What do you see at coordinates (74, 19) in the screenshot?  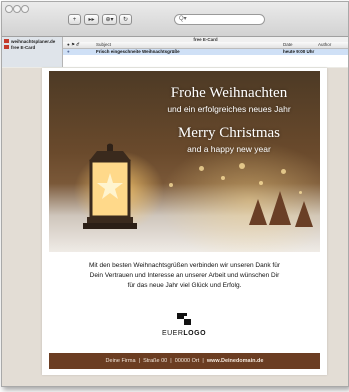 I see `new-message-button: +` at bounding box center [74, 19].